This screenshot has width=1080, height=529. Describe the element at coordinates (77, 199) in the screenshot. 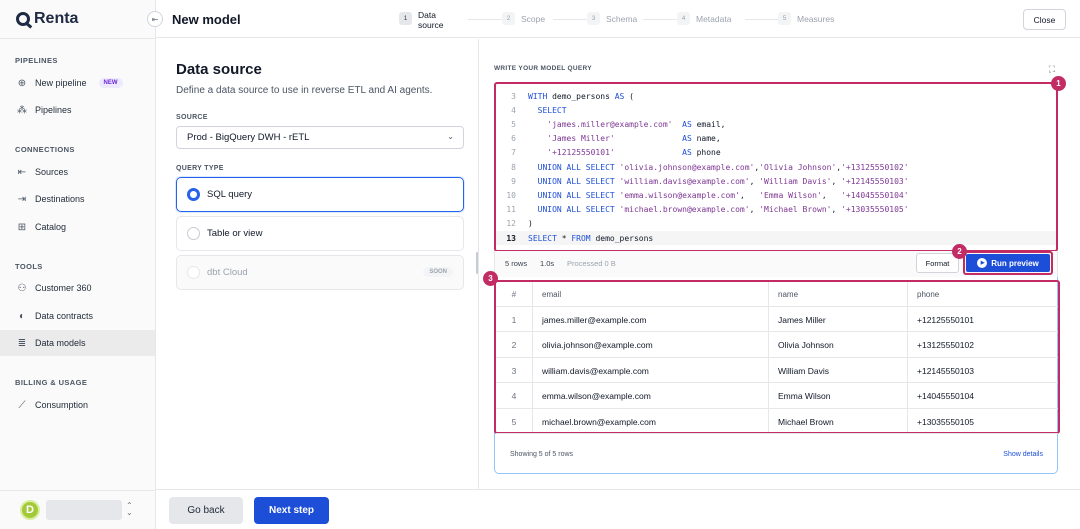

I see `sidebar-item-destinations: ⇥ Destinations` at that location.